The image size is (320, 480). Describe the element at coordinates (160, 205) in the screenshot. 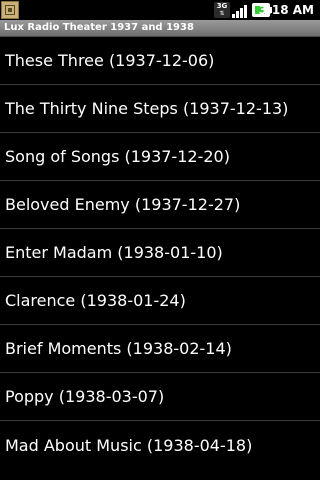

I see `list-item: Beloved Enemy (1937-12-27)` at that location.